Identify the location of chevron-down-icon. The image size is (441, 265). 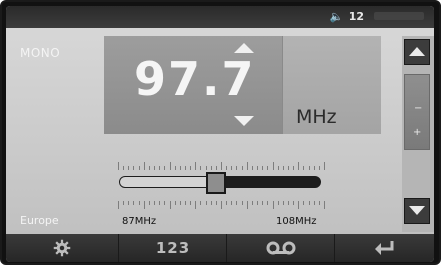
(244, 121).